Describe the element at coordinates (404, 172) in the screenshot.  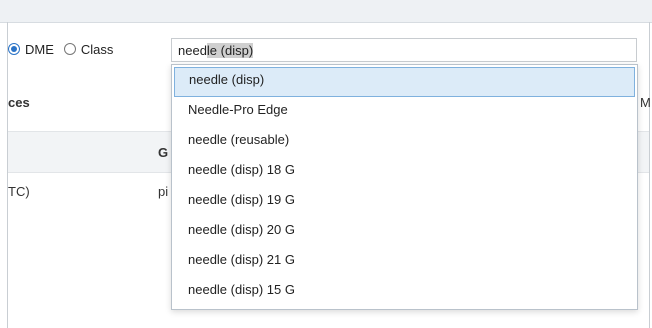
I see `dropdown-option: needle (disp) 18 G` at that location.